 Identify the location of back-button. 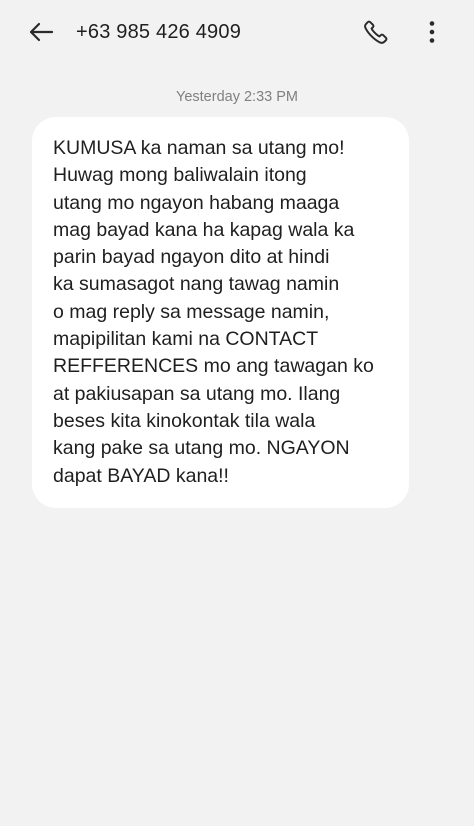
(41, 32).